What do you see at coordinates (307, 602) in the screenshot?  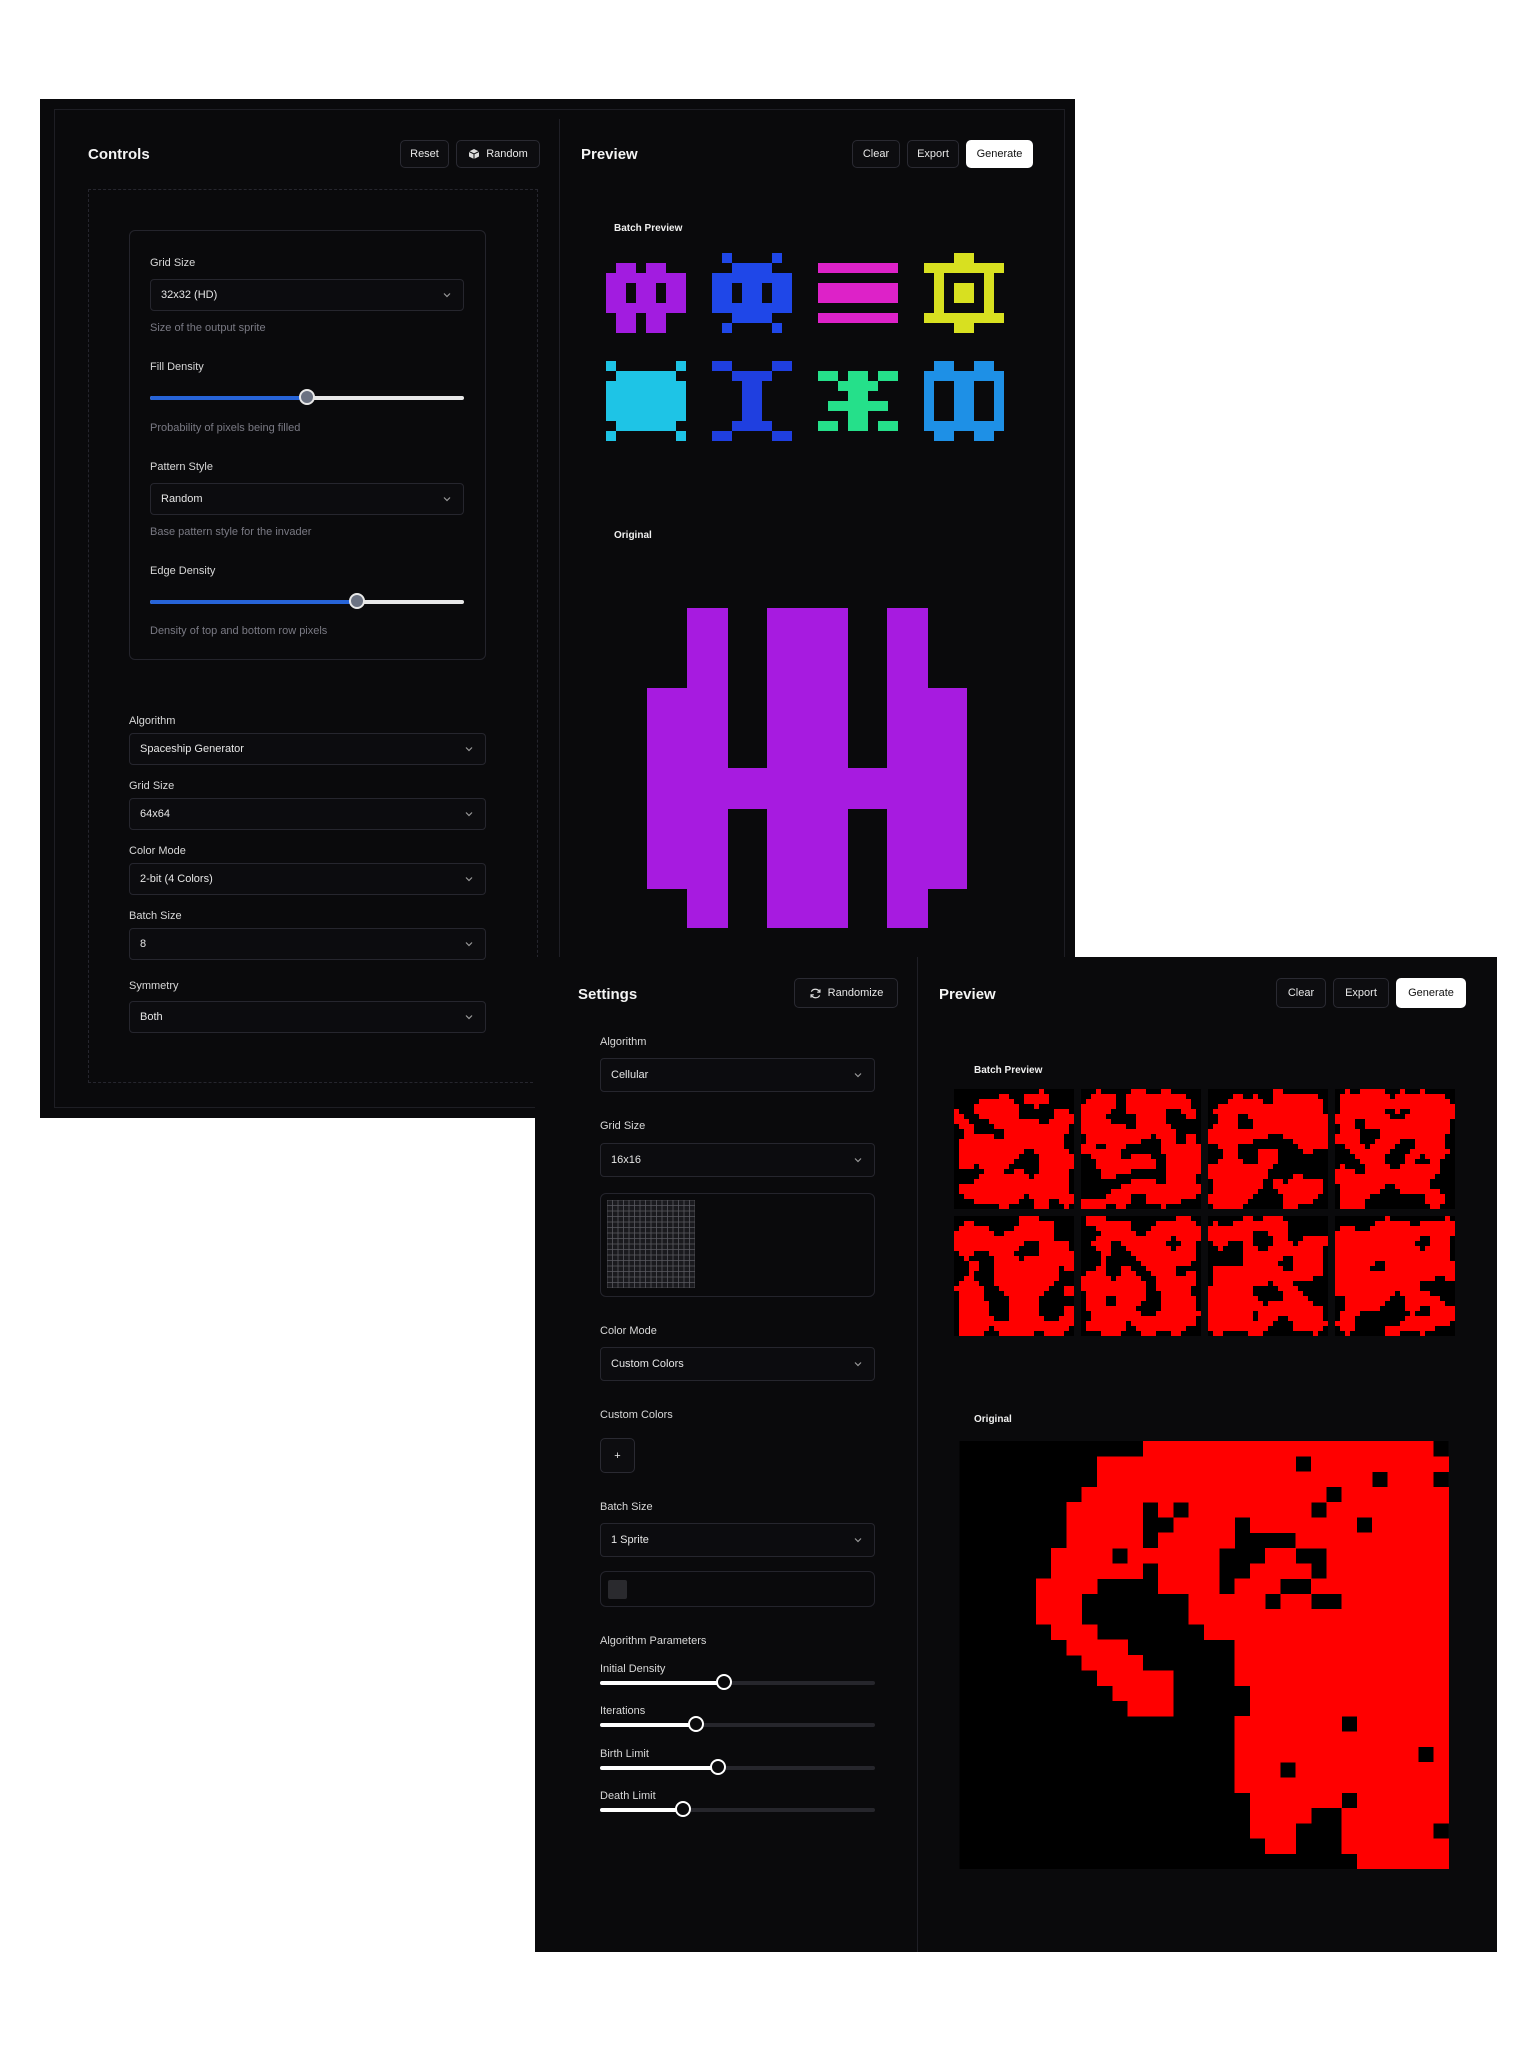 I see `edge-density-slider` at bounding box center [307, 602].